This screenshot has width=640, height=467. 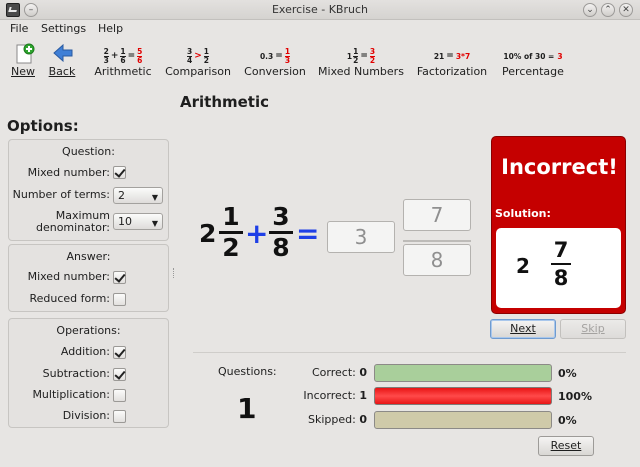 I want to click on reduced-form-label: Reduced form:, so click(x=69, y=298).